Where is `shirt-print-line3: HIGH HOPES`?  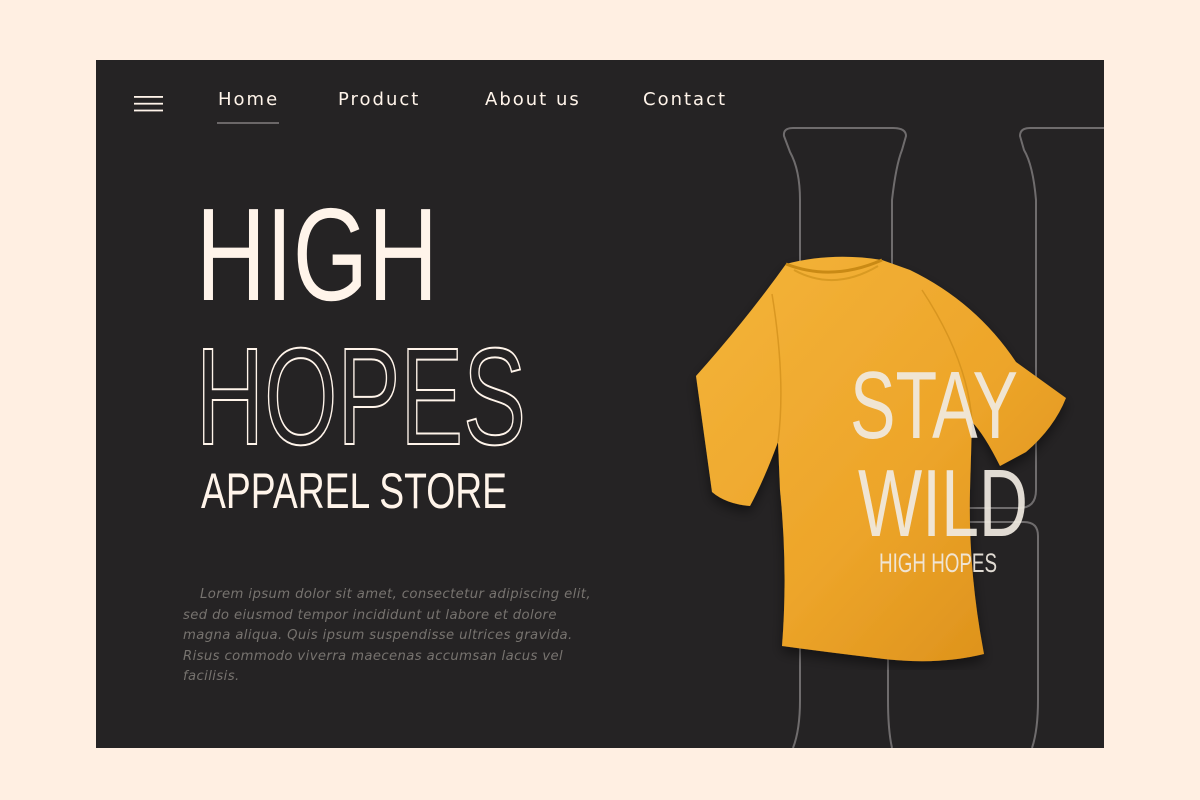 shirt-print-line3: HIGH HOPES is located at coordinates (938, 563).